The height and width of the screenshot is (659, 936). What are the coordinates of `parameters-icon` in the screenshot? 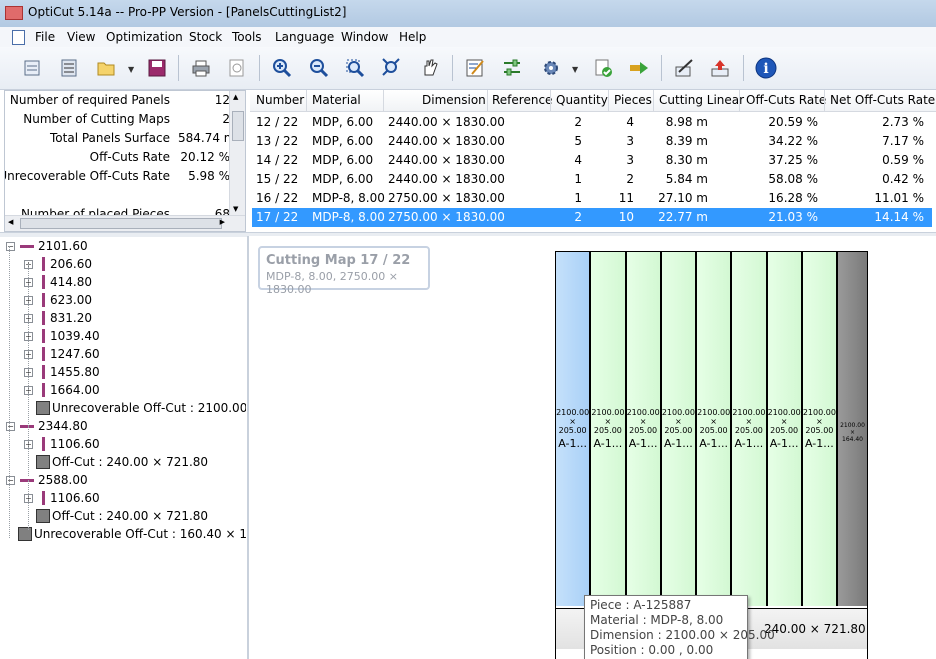 It's located at (512, 68).